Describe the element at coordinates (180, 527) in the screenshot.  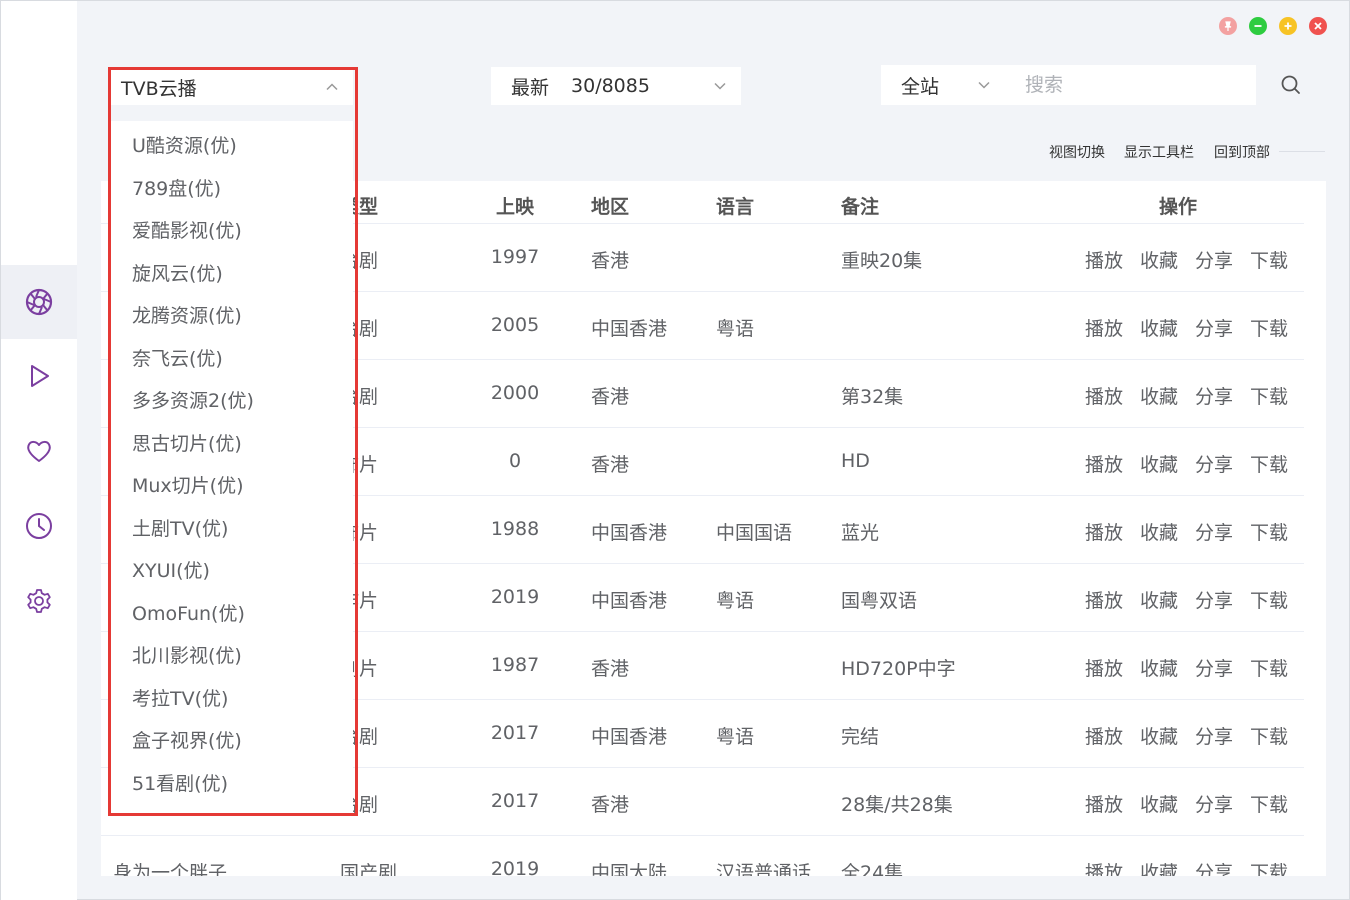
I see `source-option: 土剧TV(优)` at that location.